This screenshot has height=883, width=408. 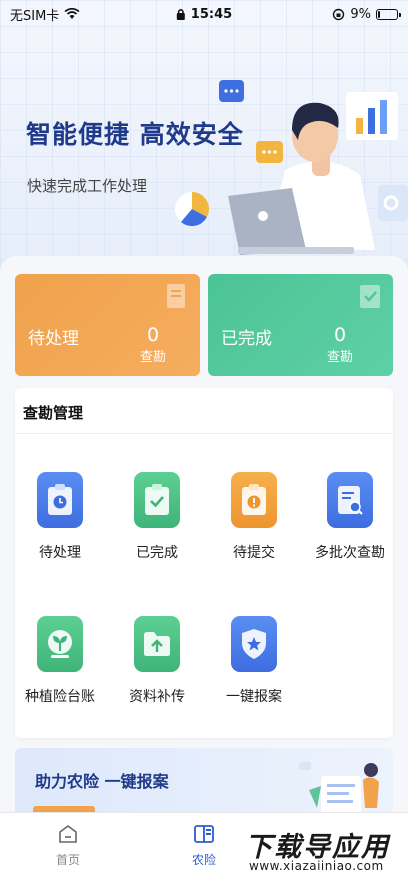 I want to click on stat-card-pending: 待处理 0 查勘, so click(x=107, y=325).